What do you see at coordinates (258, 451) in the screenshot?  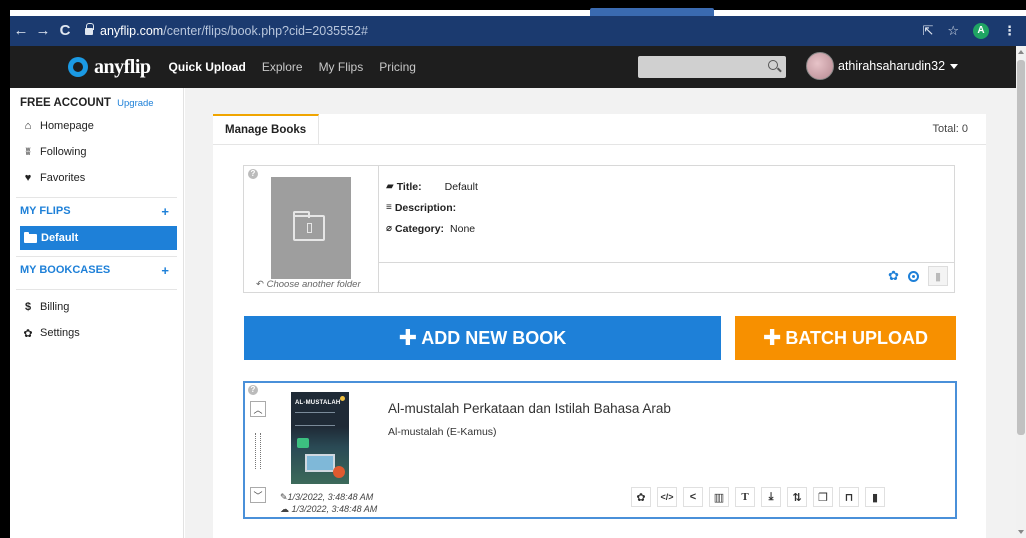 I see `drag-handle` at bounding box center [258, 451].